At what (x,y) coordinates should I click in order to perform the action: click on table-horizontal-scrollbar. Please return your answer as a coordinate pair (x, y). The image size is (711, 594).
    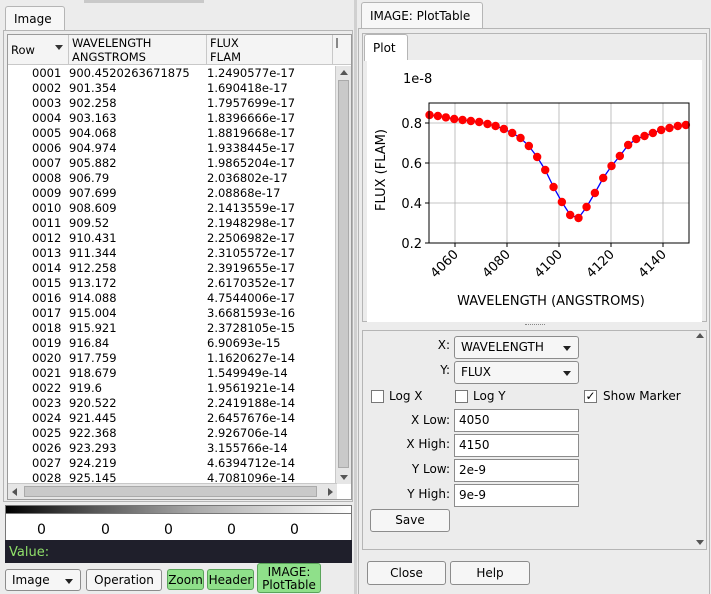
    Looking at the image, I should click on (172, 491).